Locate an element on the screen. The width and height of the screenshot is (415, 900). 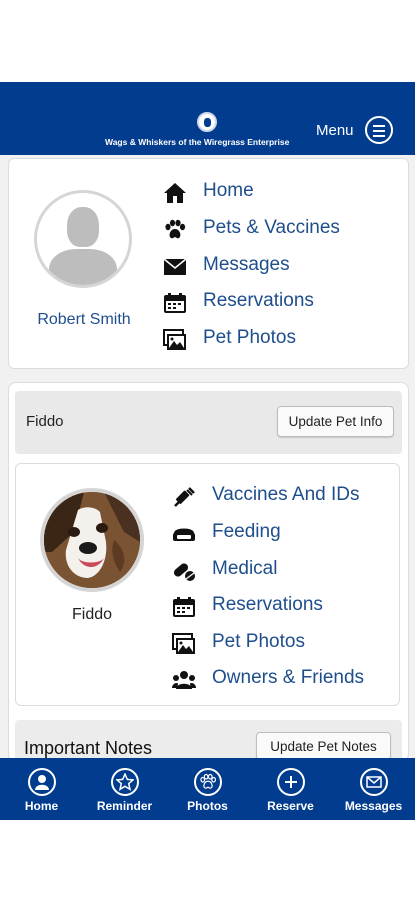
pills-icon is located at coordinates (184, 572).